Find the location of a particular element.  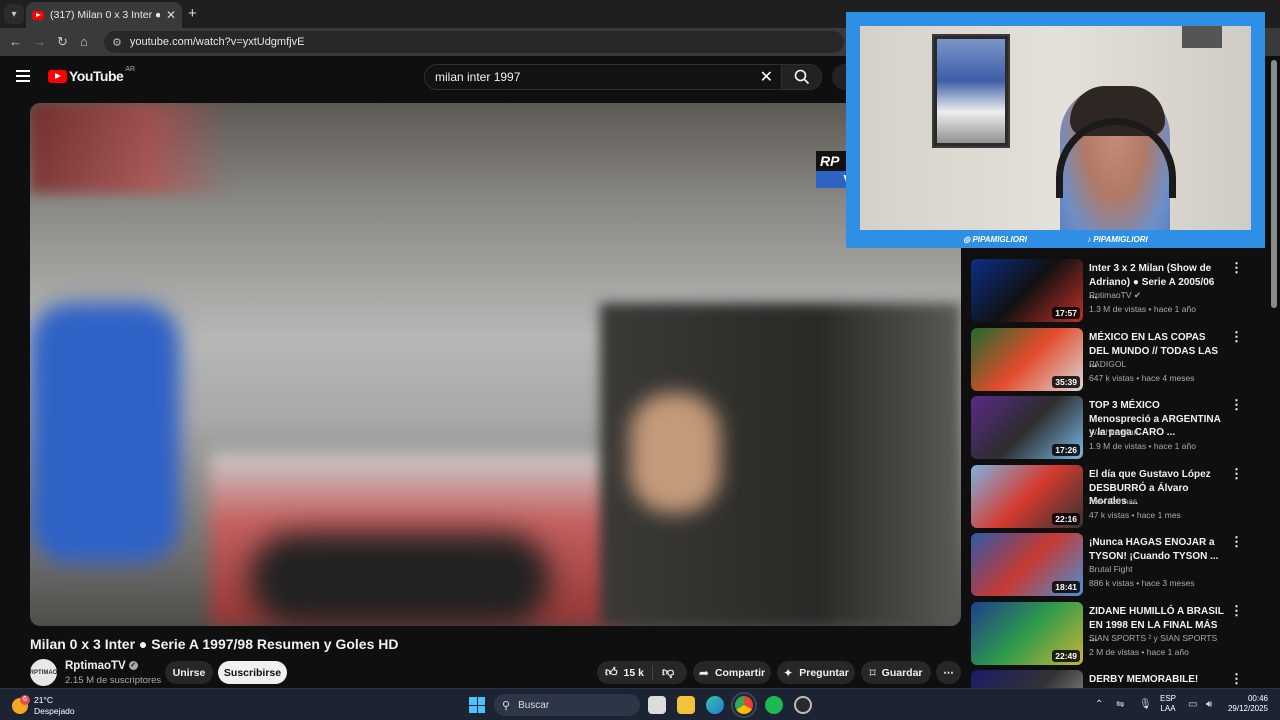

wall-poster is located at coordinates (971, 91).